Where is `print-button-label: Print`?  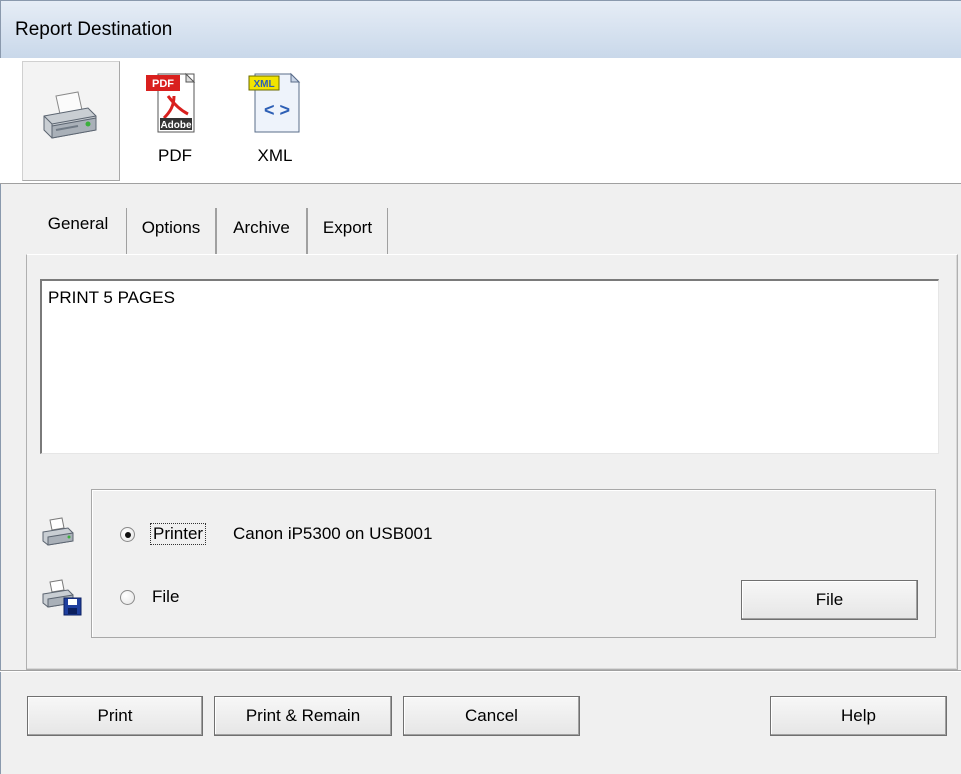 print-button-label: Print is located at coordinates (115, 715).